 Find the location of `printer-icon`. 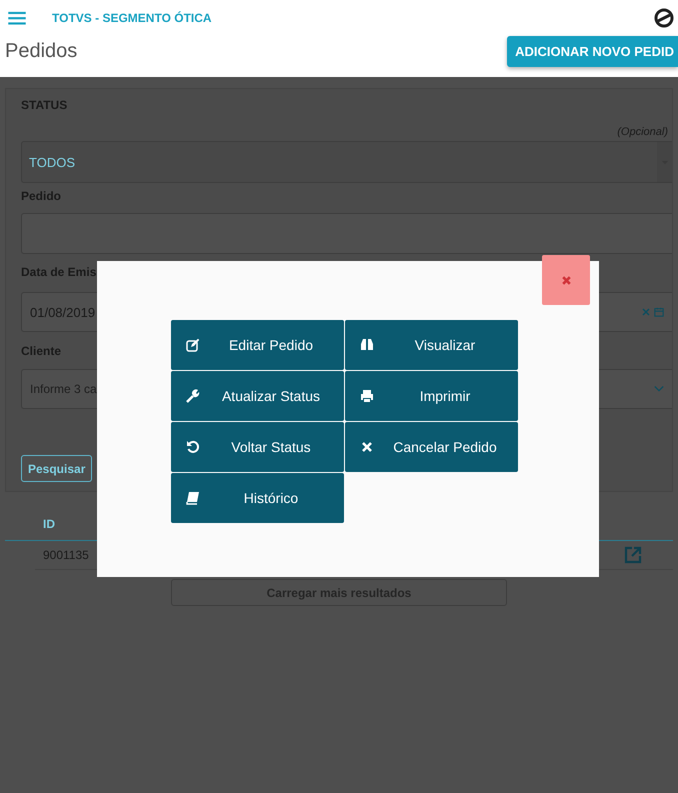

printer-icon is located at coordinates (367, 396).